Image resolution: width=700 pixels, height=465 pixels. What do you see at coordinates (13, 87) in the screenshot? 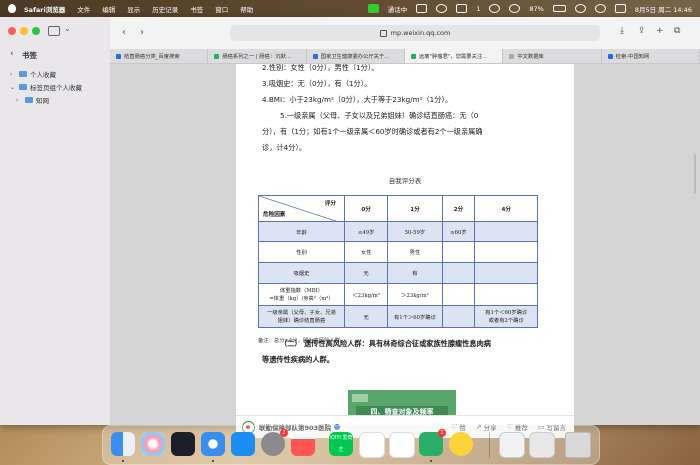
I see `caret-down-icon: ⌄` at bounding box center [13, 87].